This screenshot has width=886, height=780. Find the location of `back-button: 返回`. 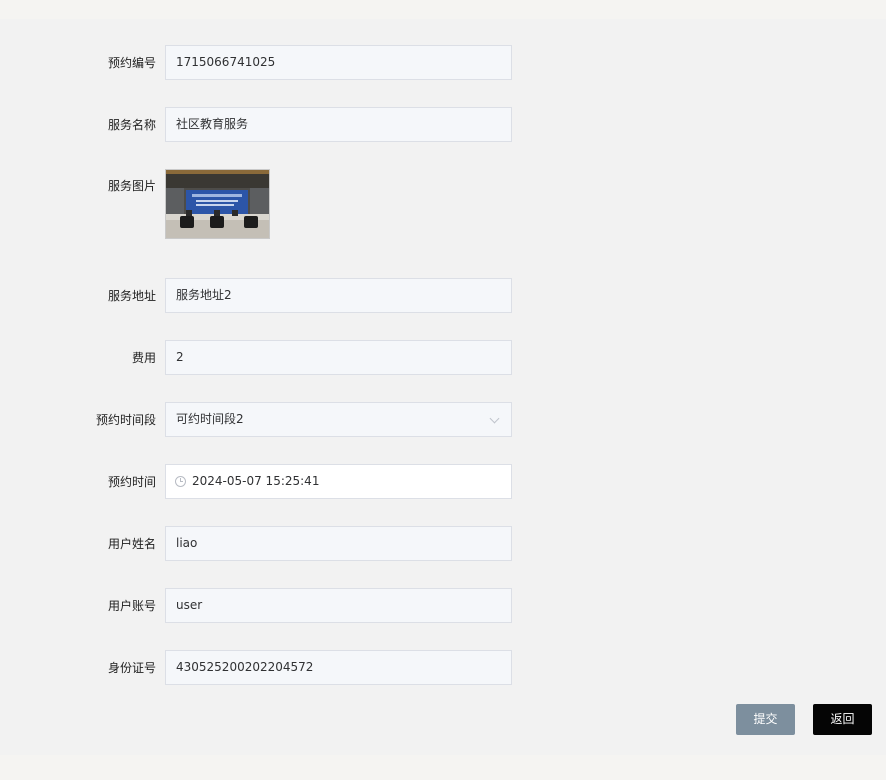

back-button: 返回 is located at coordinates (842, 719).